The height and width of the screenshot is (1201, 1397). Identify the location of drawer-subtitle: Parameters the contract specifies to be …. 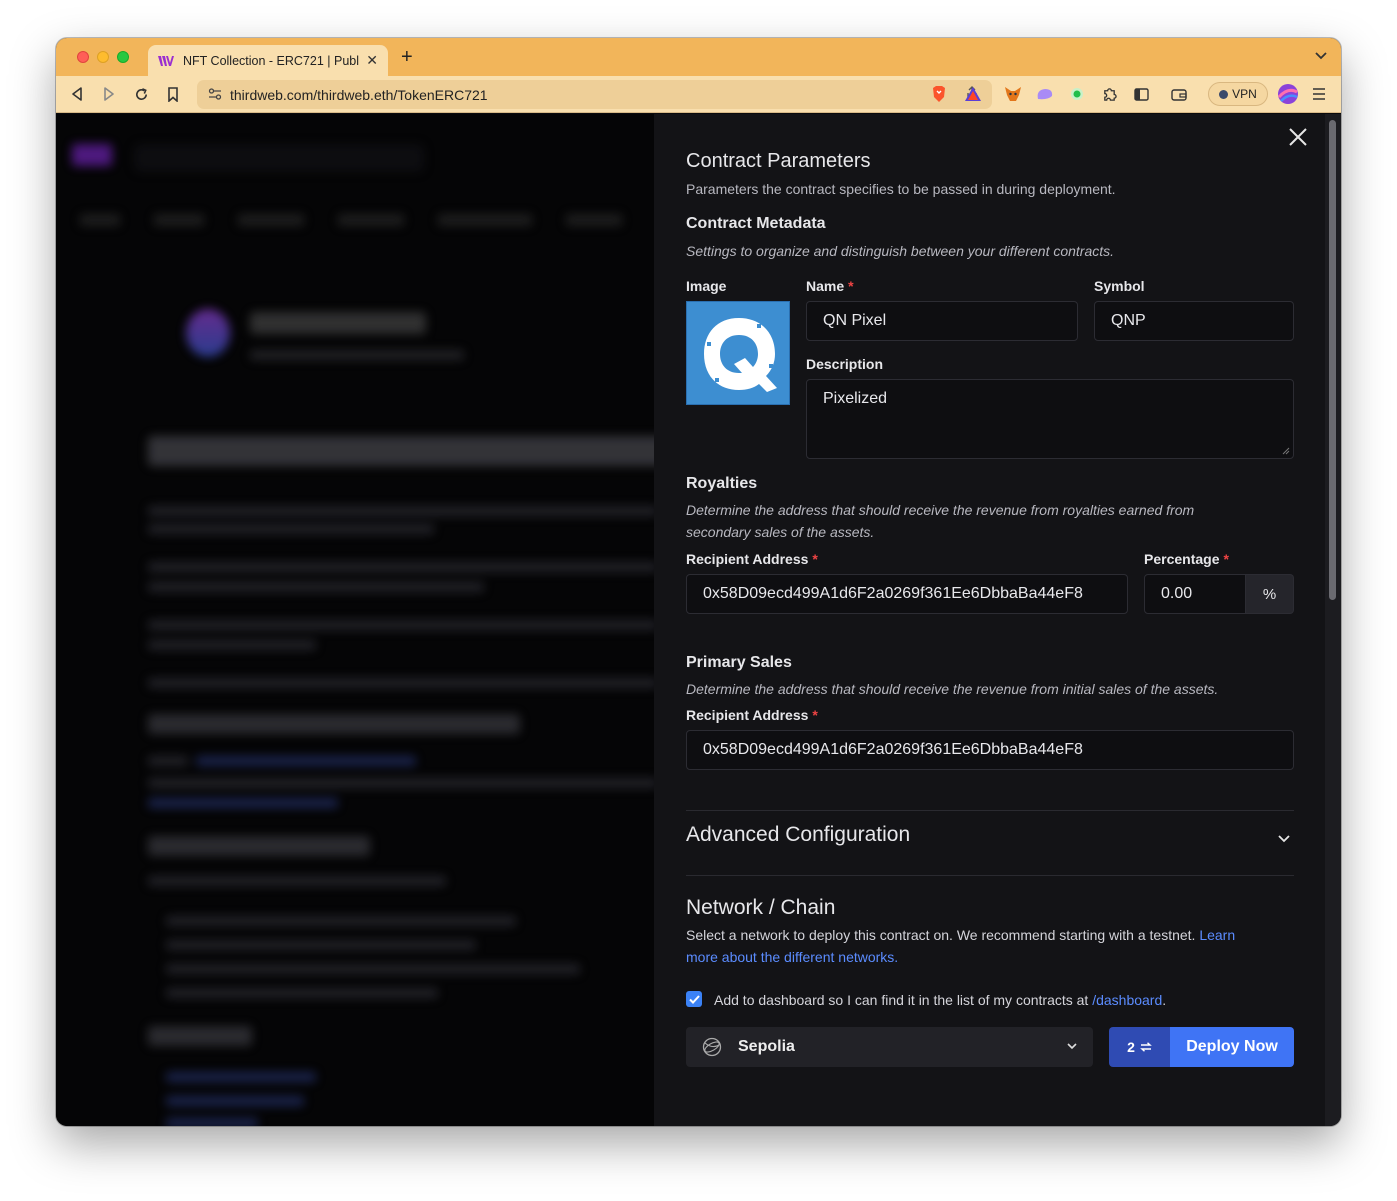
(901, 189).